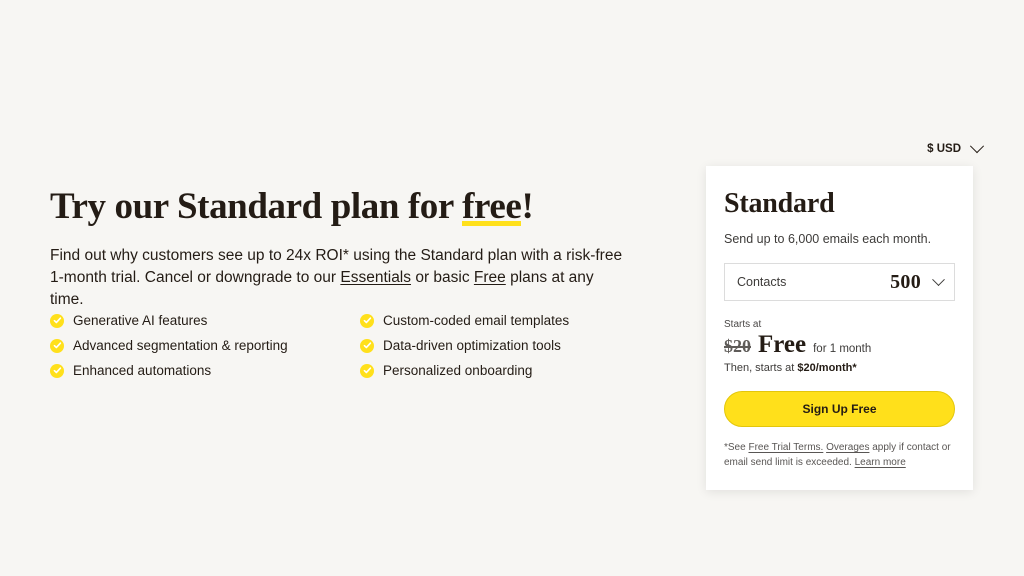 The image size is (1024, 576). I want to click on overages-link: Overages, so click(847, 447).